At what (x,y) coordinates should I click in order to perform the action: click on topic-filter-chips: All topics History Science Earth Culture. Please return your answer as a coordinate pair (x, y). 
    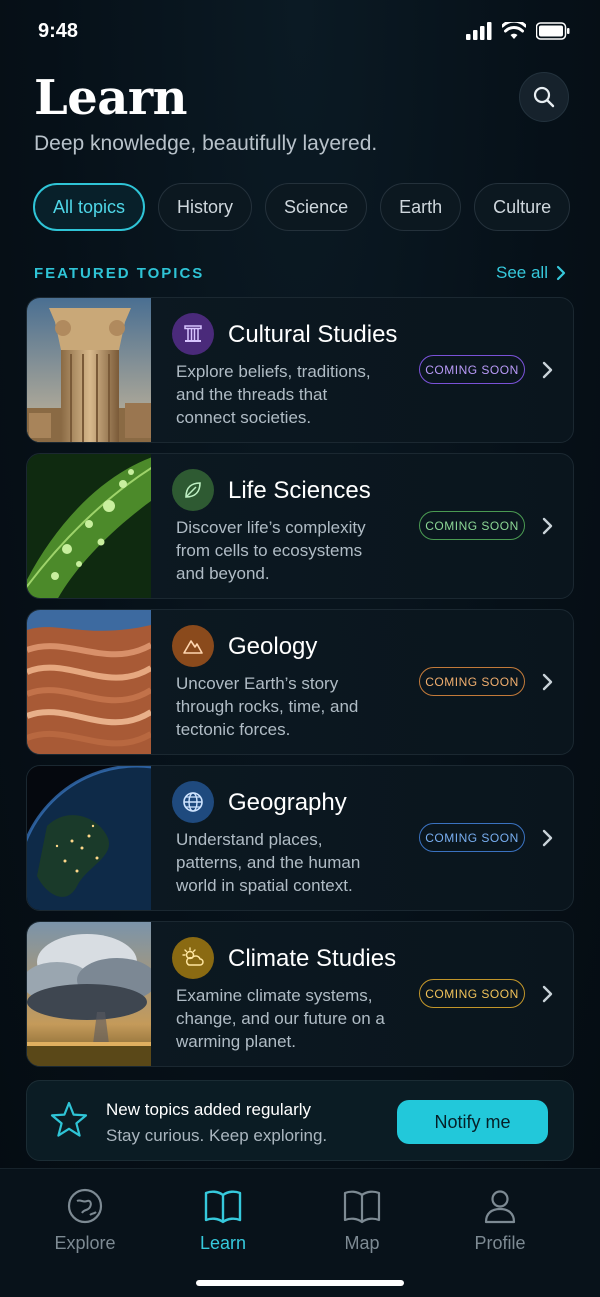
    Looking at the image, I should click on (302, 207).